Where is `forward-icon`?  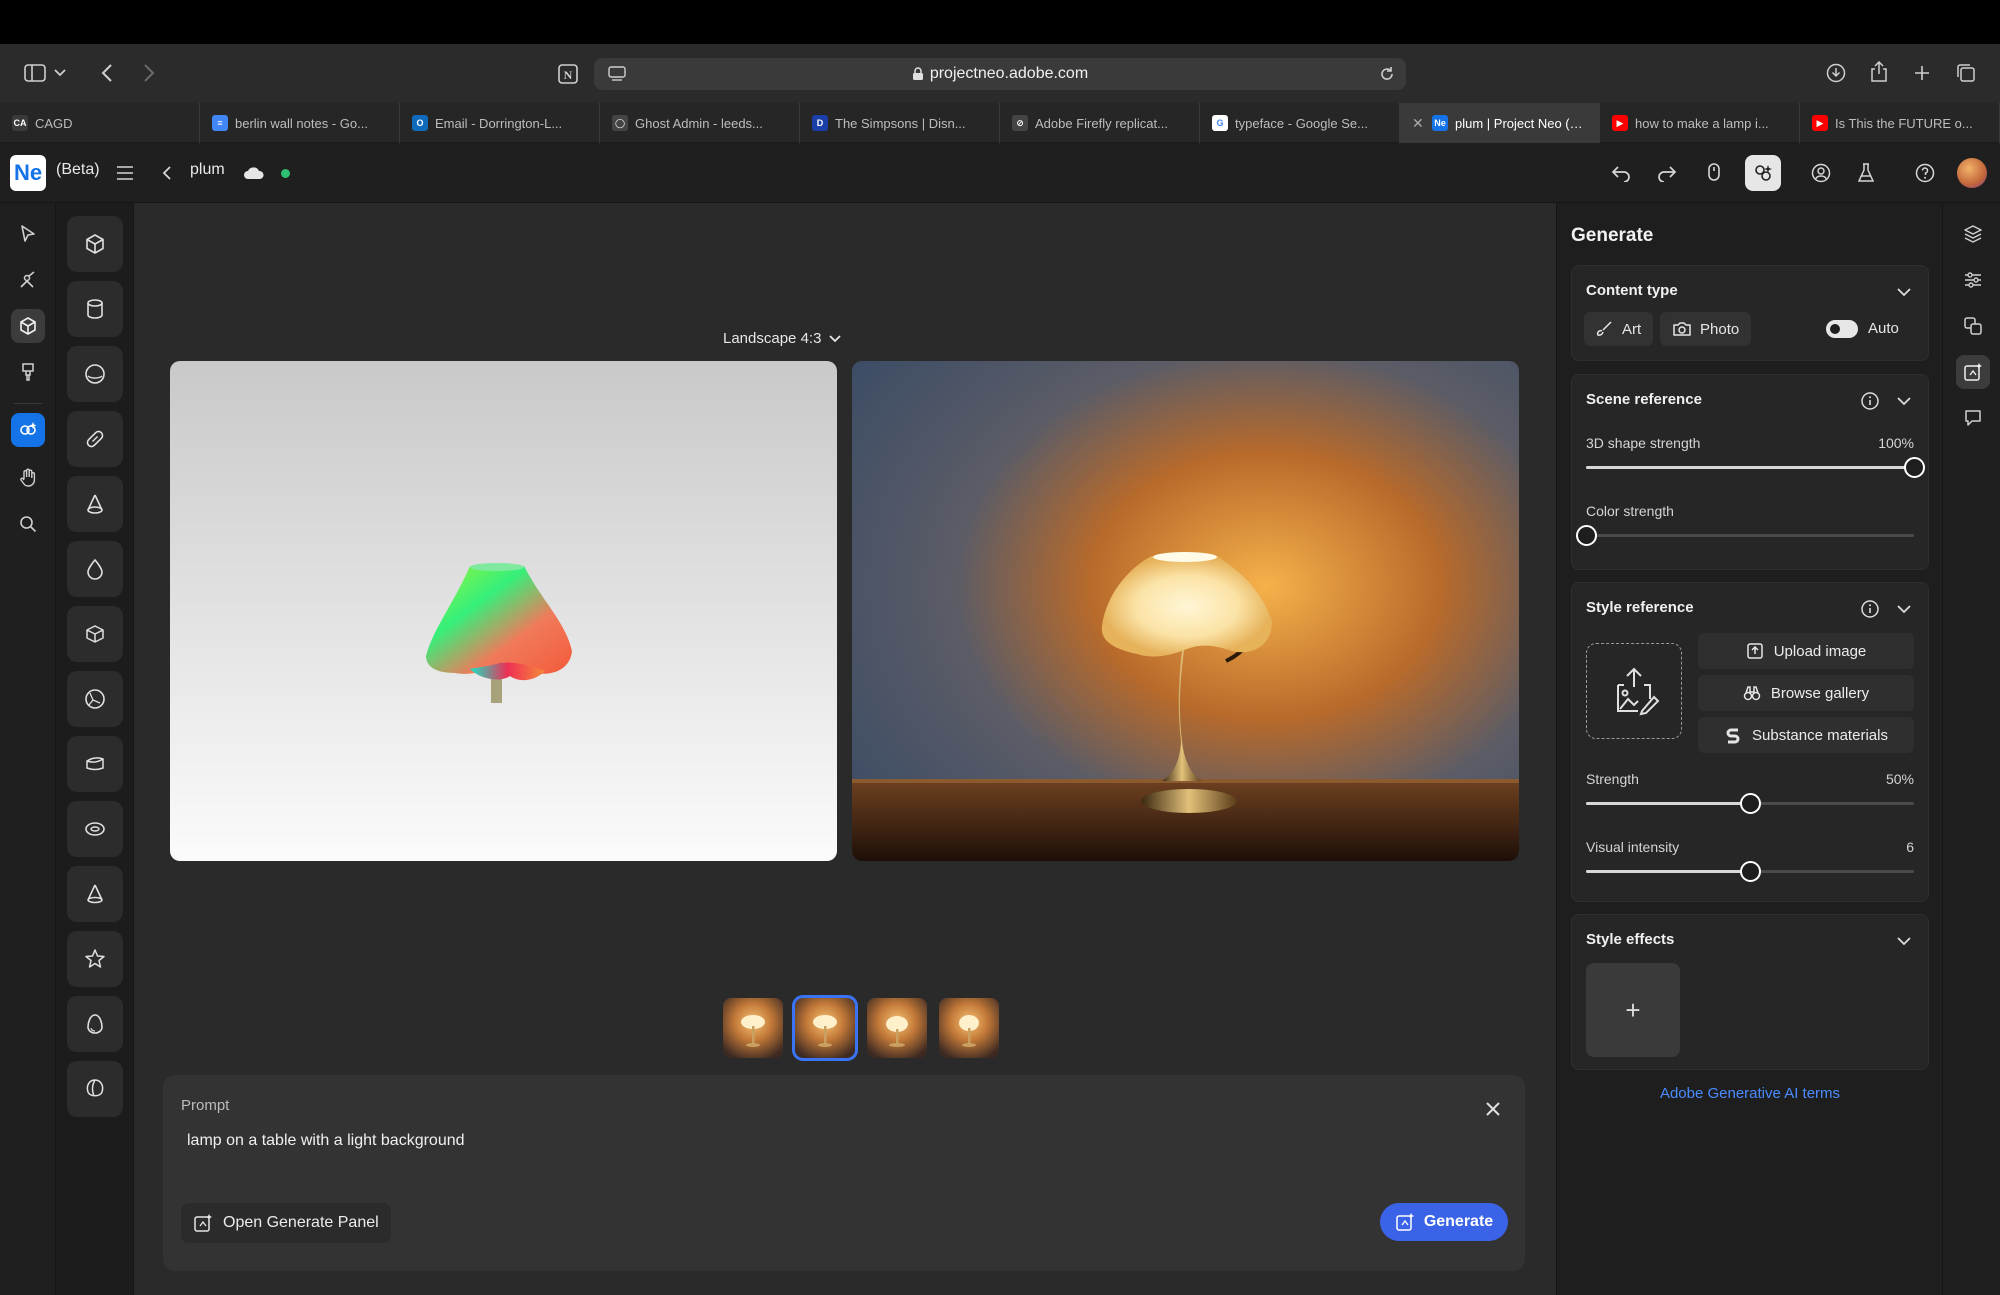 forward-icon is located at coordinates (149, 73).